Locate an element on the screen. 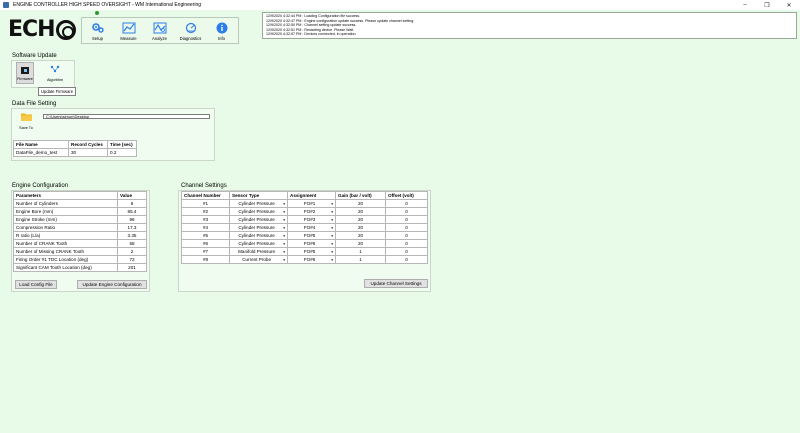 The image size is (800, 433). parameter-value: 2 is located at coordinates (132, 251).